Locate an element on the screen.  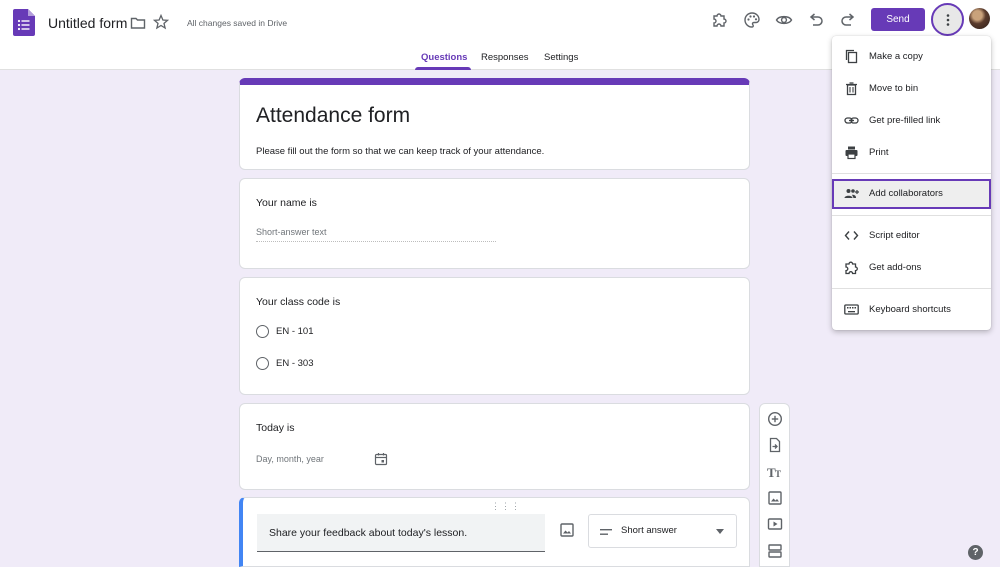
undo-icon is located at coordinates (816, 20).